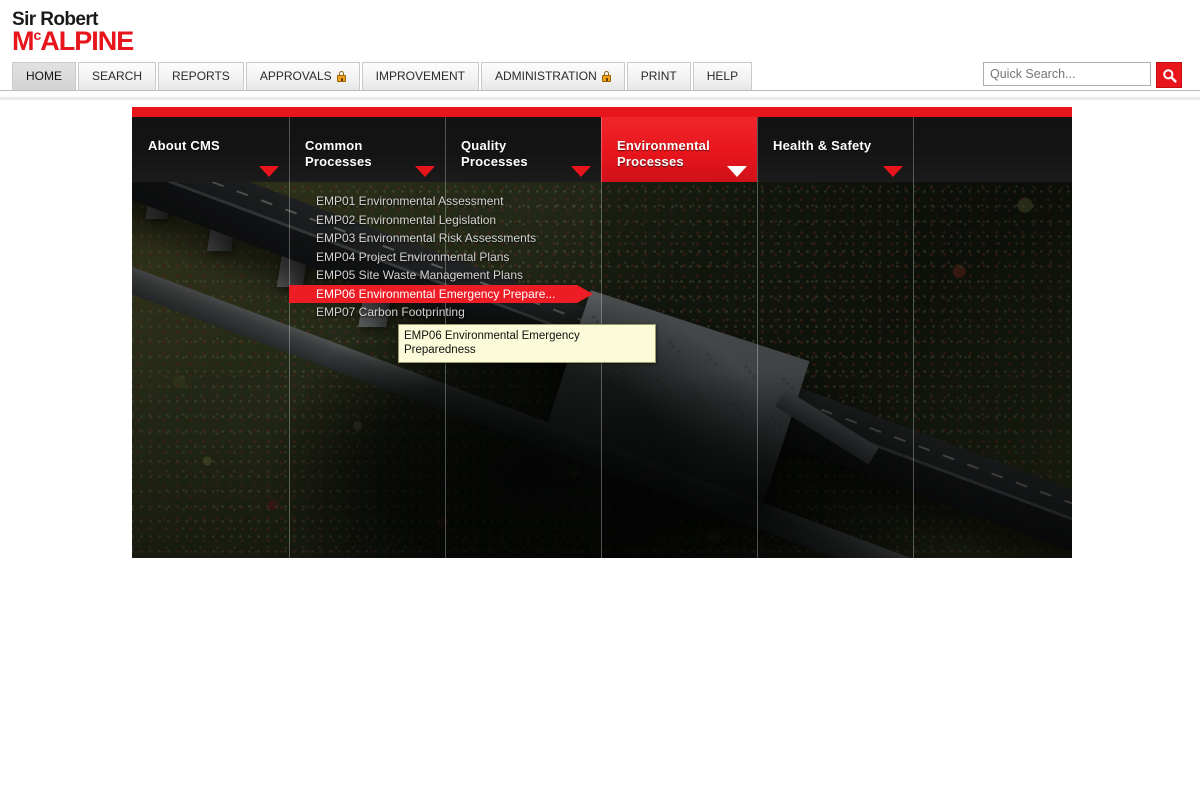 Image resolution: width=1200 pixels, height=800 pixels. What do you see at coordinates (295, 76) in the screenshot?
I see `nav-tab-label: APPROVALS` at bounding box center [295, 76].